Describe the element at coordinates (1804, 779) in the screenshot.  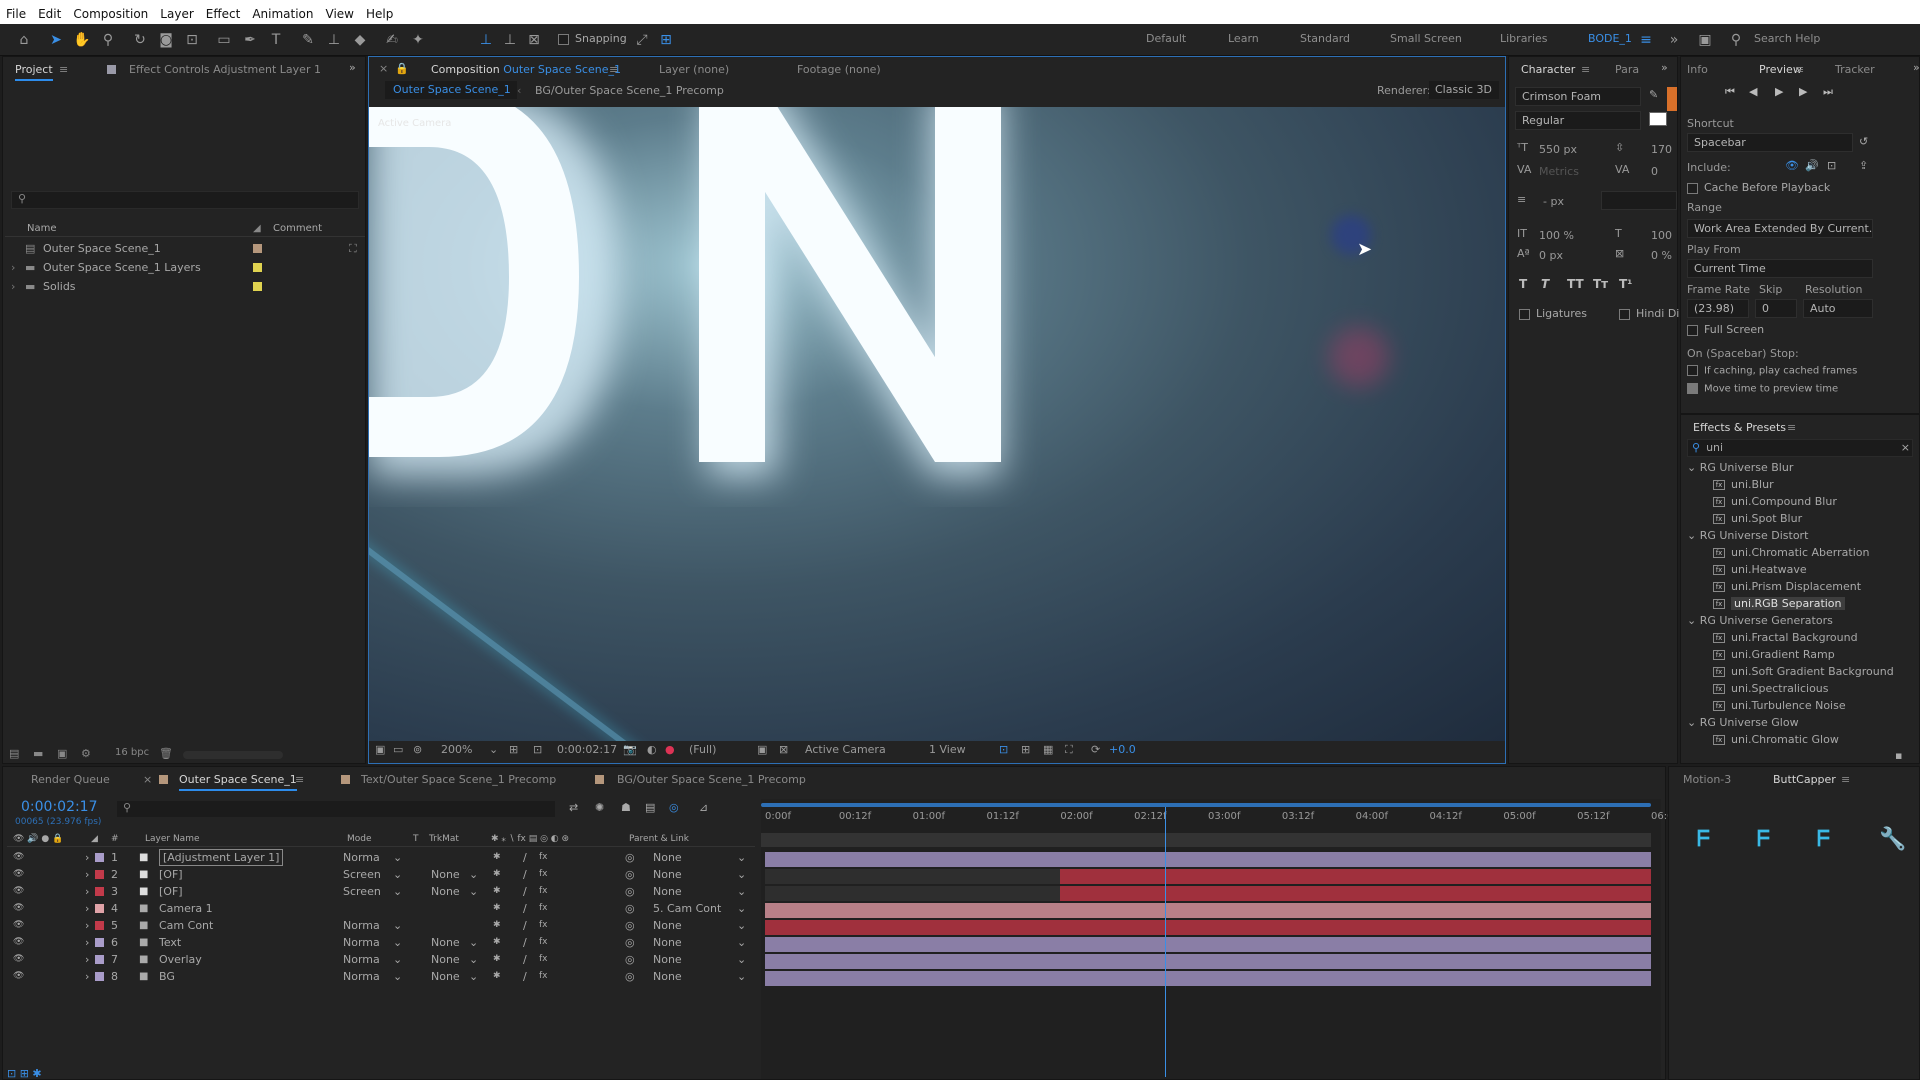
I see `tab-buttcapper: ButtCapper` at that location.